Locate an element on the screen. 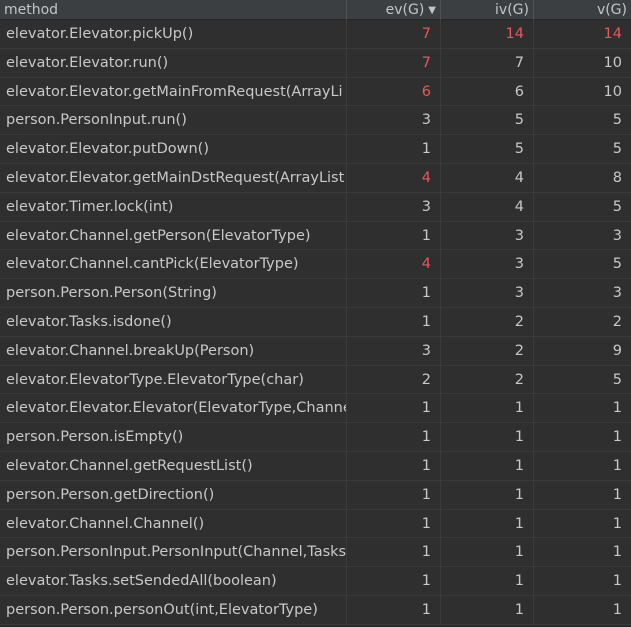 The height and width of the screenshot is (627, 631). cell-ev: 2 is located at coordinates (394, 379).